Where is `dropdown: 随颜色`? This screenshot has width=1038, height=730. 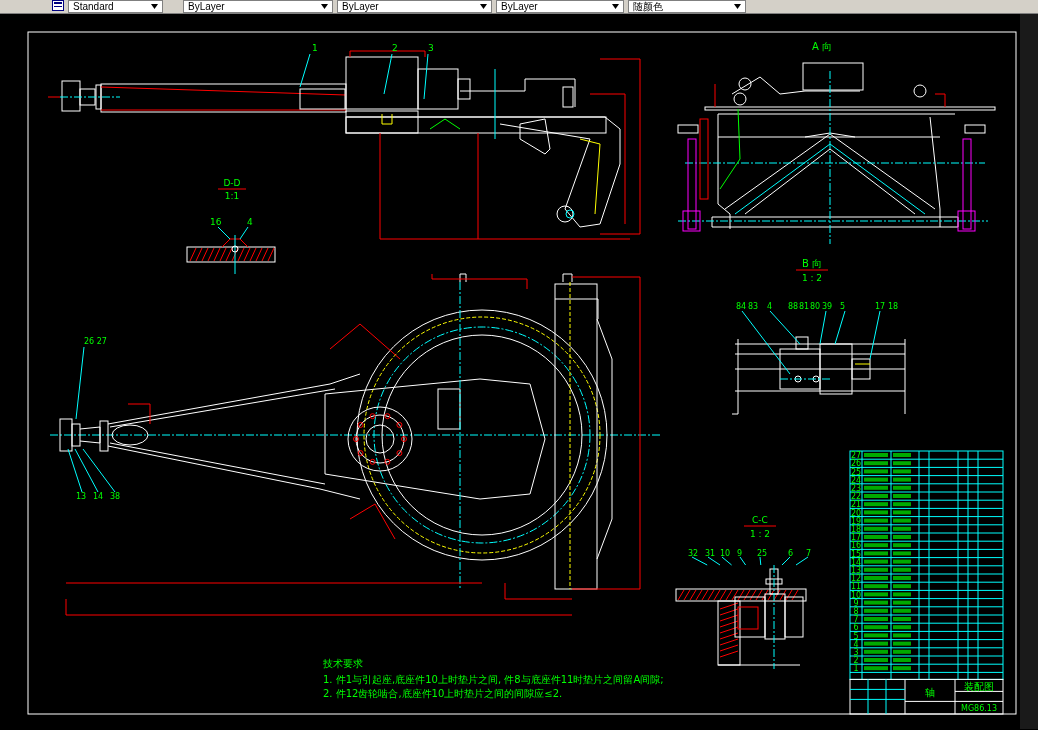
dropdown: 随颜色 is located at coordinates (687, 6).